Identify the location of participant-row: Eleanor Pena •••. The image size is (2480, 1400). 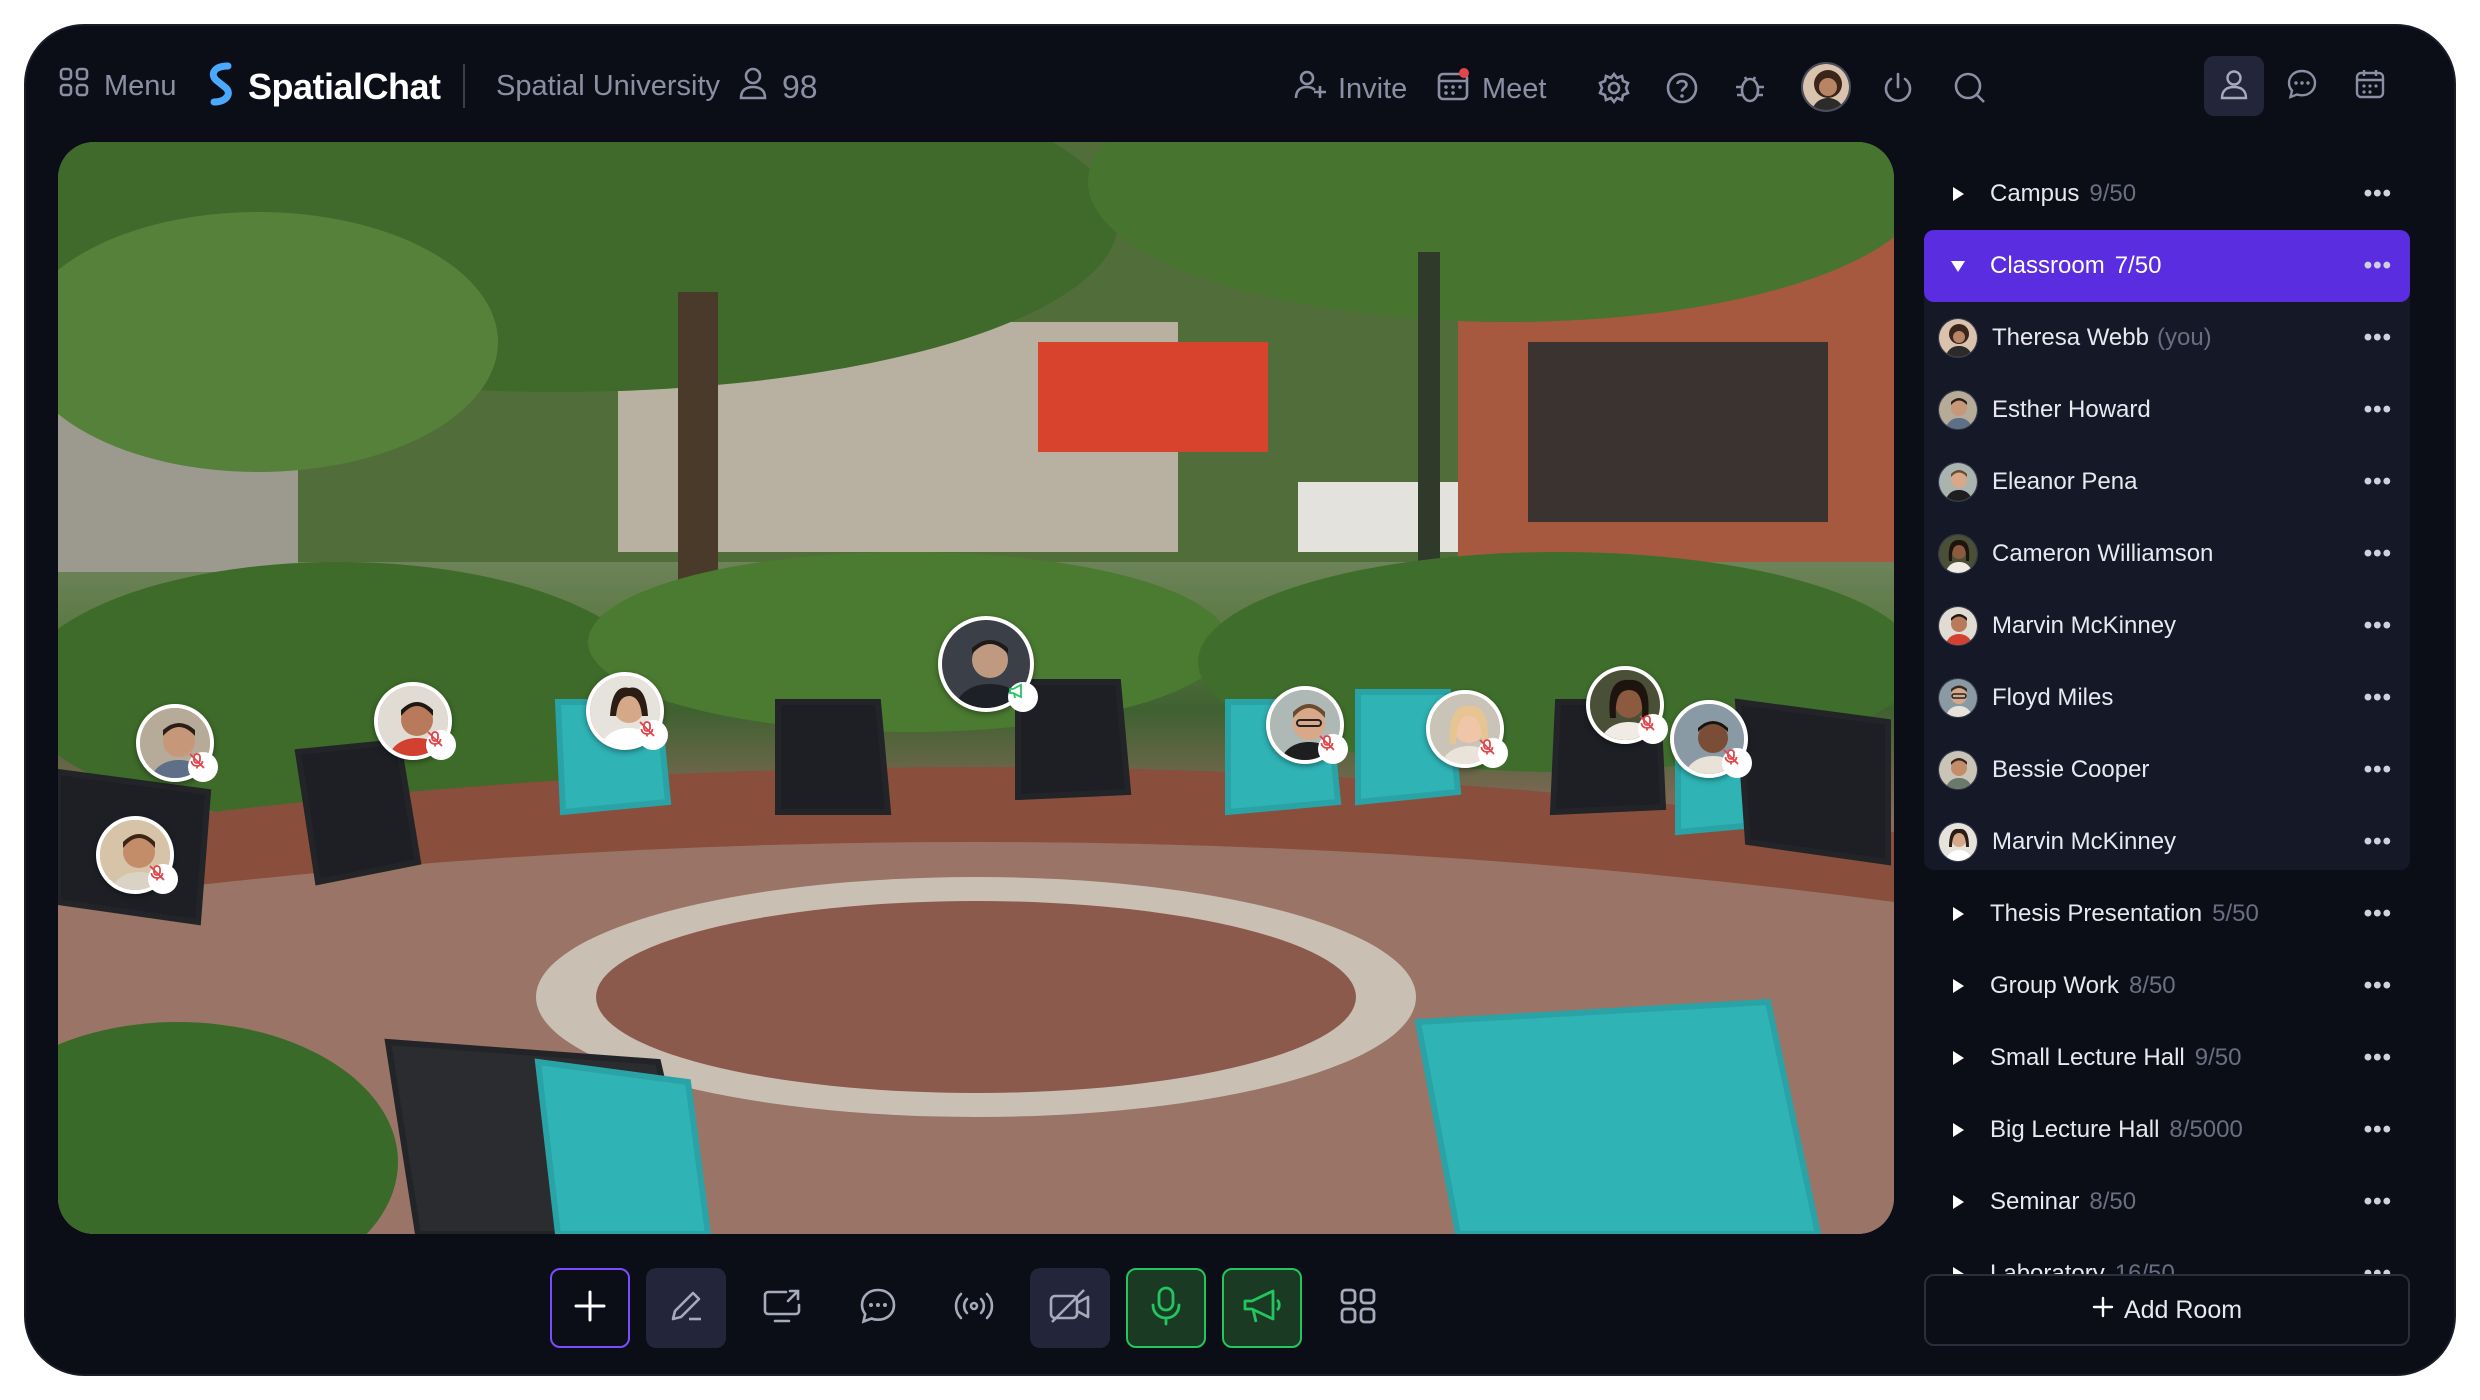
(2167, 482).